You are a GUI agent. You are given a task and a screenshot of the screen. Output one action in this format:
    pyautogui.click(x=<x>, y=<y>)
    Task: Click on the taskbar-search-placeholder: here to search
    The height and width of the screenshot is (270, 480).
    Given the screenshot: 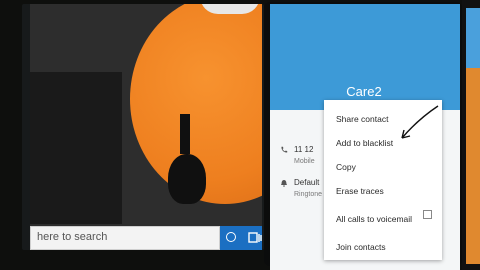 What is the action you would take?
    pyautogui.click(x=72, y=237)
    